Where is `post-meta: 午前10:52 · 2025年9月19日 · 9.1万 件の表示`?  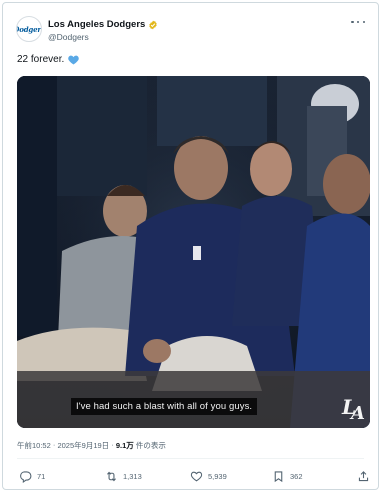
post-meta: 午前10:52 · 2025年9月19日 · 9.1万 件の表示 is located at coordinates (91, 445).